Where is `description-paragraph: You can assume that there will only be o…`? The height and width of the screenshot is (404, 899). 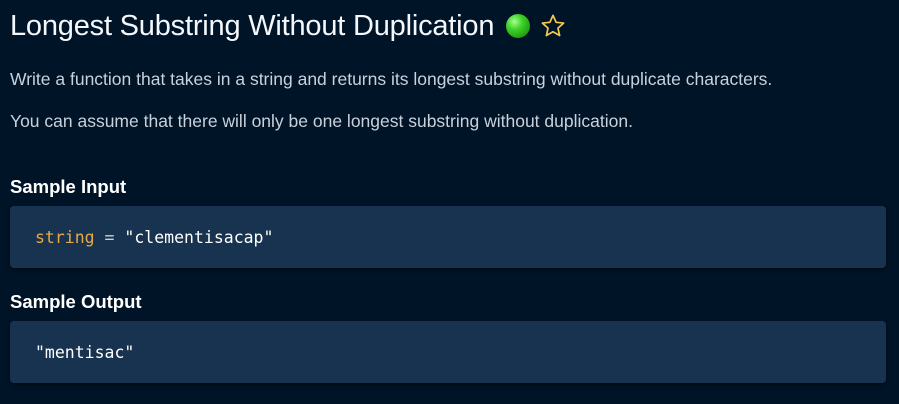
description-paragraph: You can assume that there will only be o… is located at coordinates (321, 121).